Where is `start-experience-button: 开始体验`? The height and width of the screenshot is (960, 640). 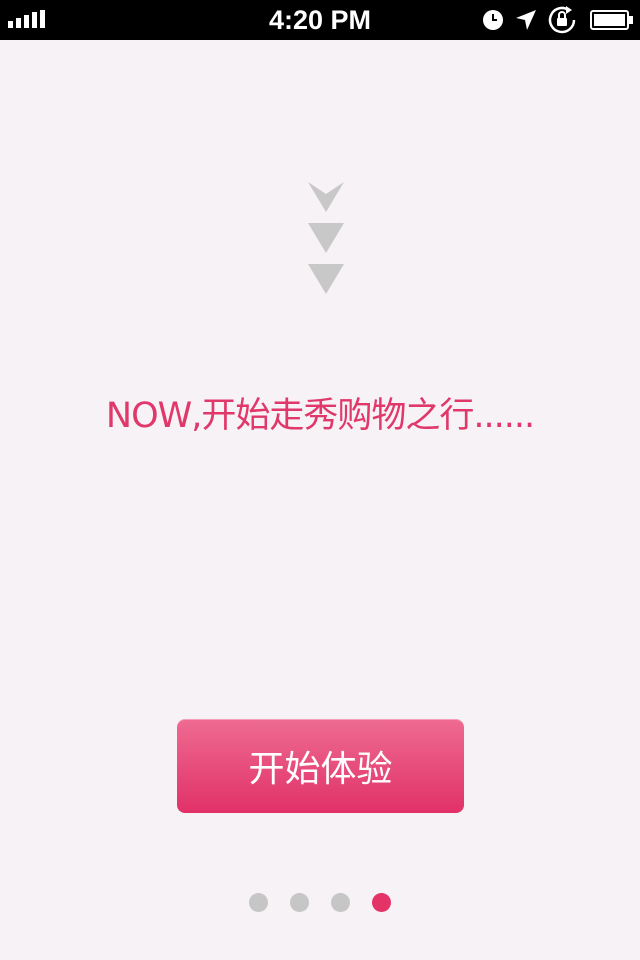
start-experience-button: 开始体验 is located at coordinates (320, 766).